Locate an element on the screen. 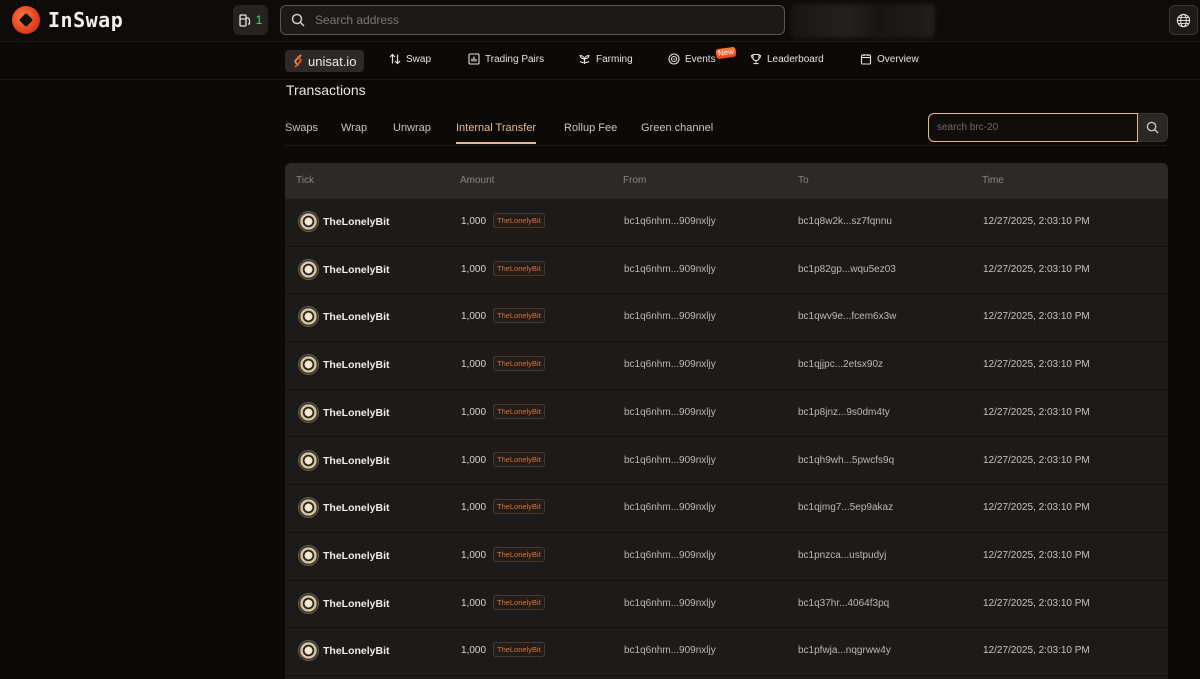 The width and height of the screenshot is (1200, 679). address-search-input is located at coordinates (535, 20).